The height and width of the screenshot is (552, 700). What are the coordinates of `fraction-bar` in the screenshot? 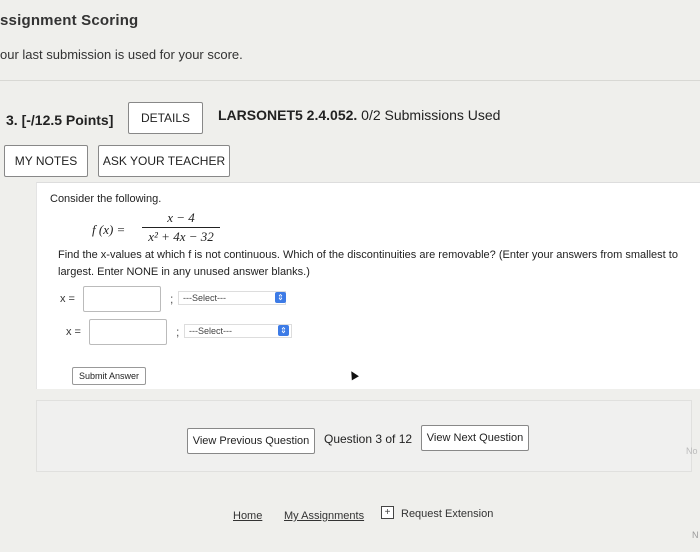 It's located at (181, 227).